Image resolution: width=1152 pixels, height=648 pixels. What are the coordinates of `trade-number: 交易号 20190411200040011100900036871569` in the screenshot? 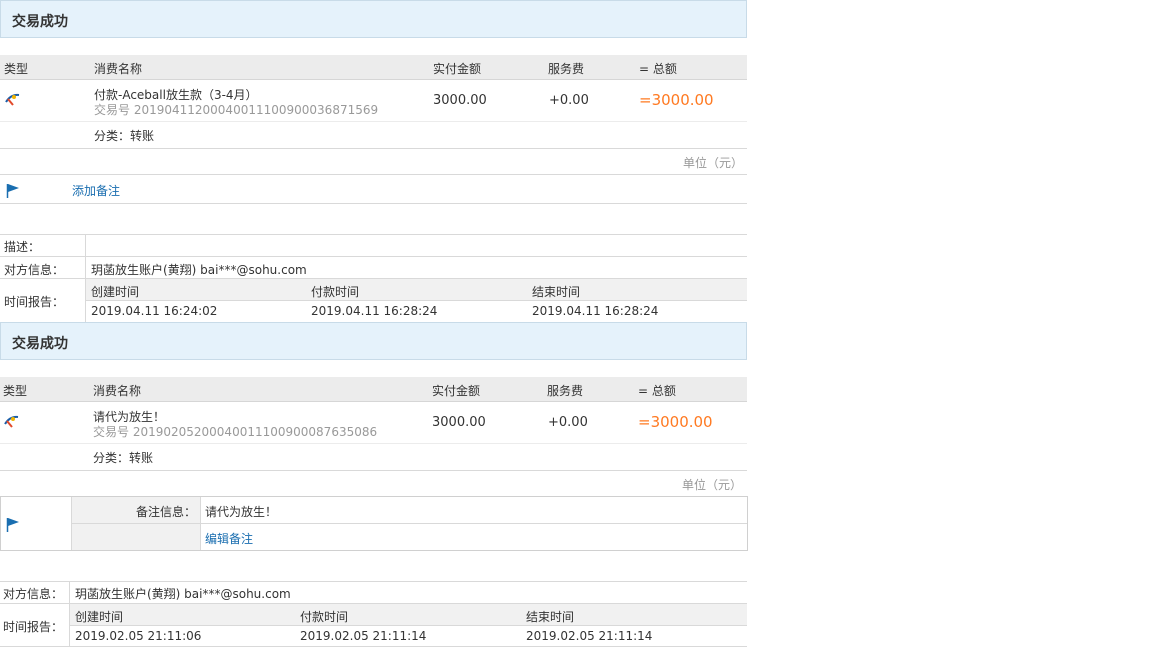 It's located at (236, 110).